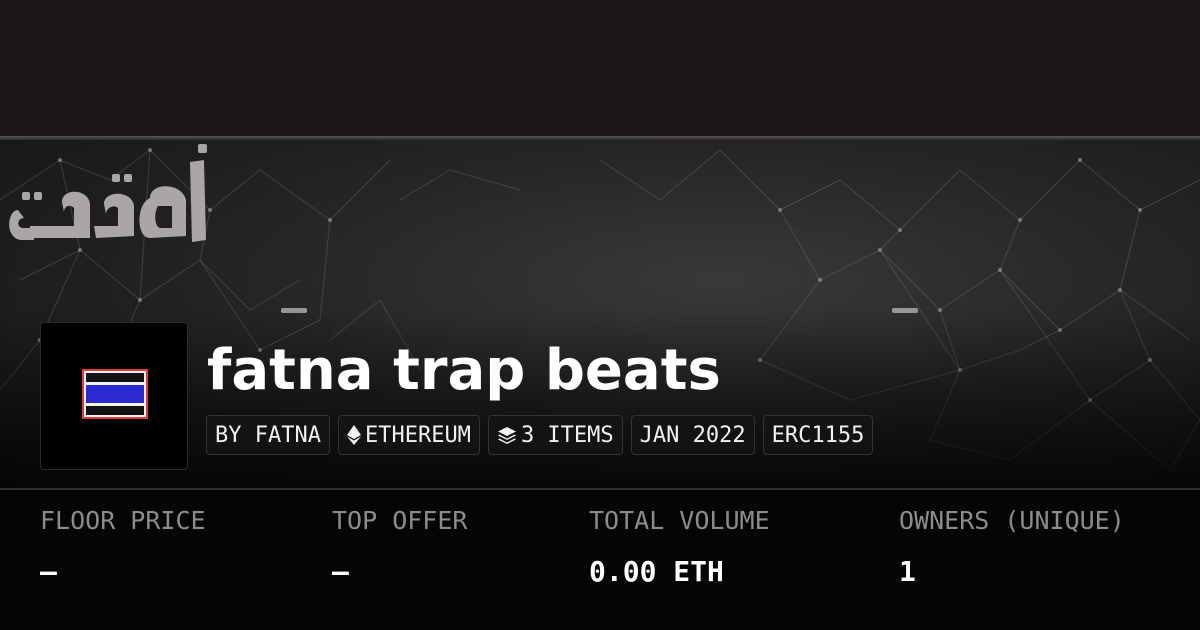 This screenshot has width=1200, height=630. What do you see at coordinates (123, 546) in the screenshot?
I see `stat-floor-price: FLOOR PRICE —` at bounding box center [123, 546].